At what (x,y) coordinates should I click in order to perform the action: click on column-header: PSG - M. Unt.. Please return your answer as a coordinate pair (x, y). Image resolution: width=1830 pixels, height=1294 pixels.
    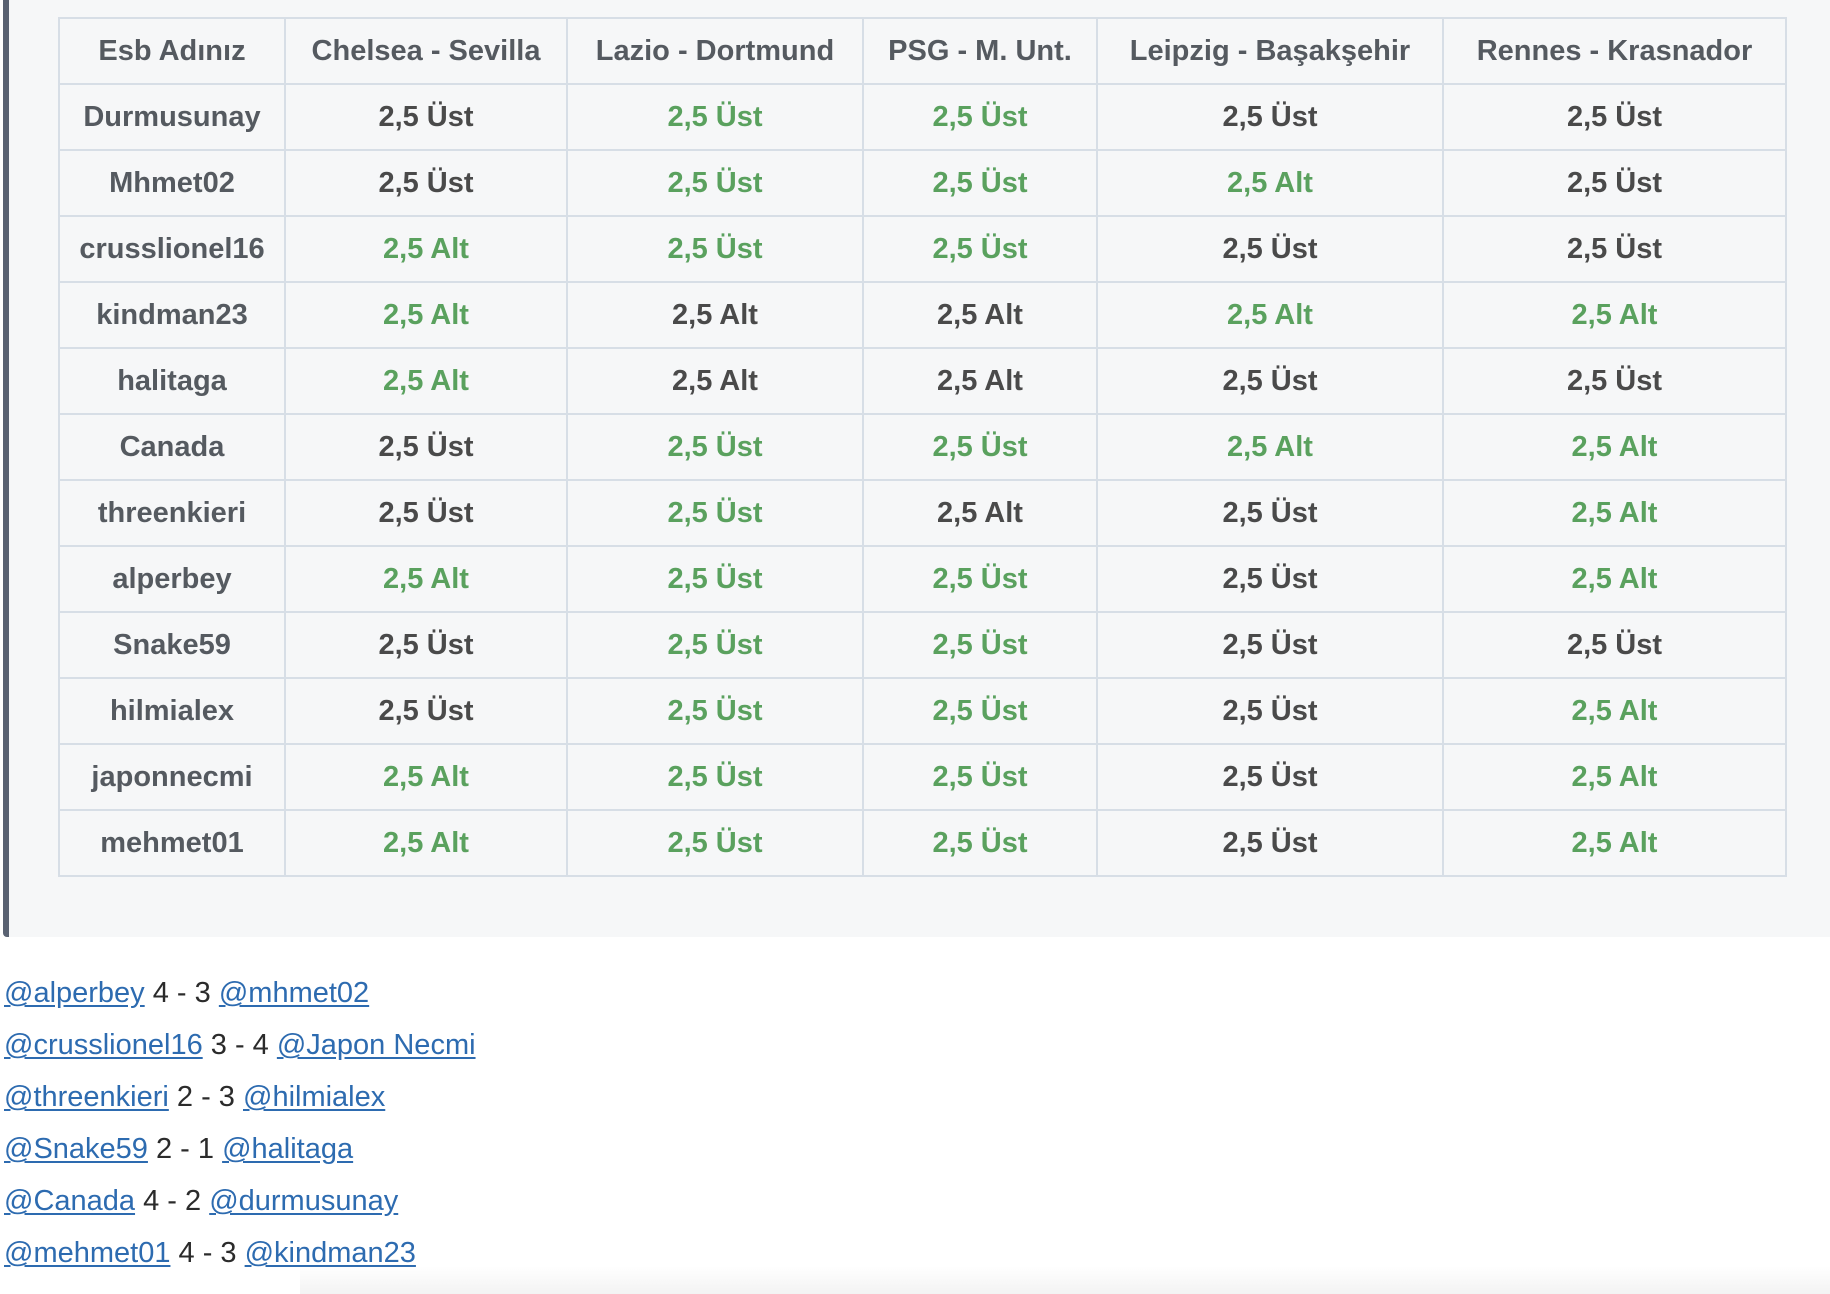
    Looking at the image, I should click on (980, 51).